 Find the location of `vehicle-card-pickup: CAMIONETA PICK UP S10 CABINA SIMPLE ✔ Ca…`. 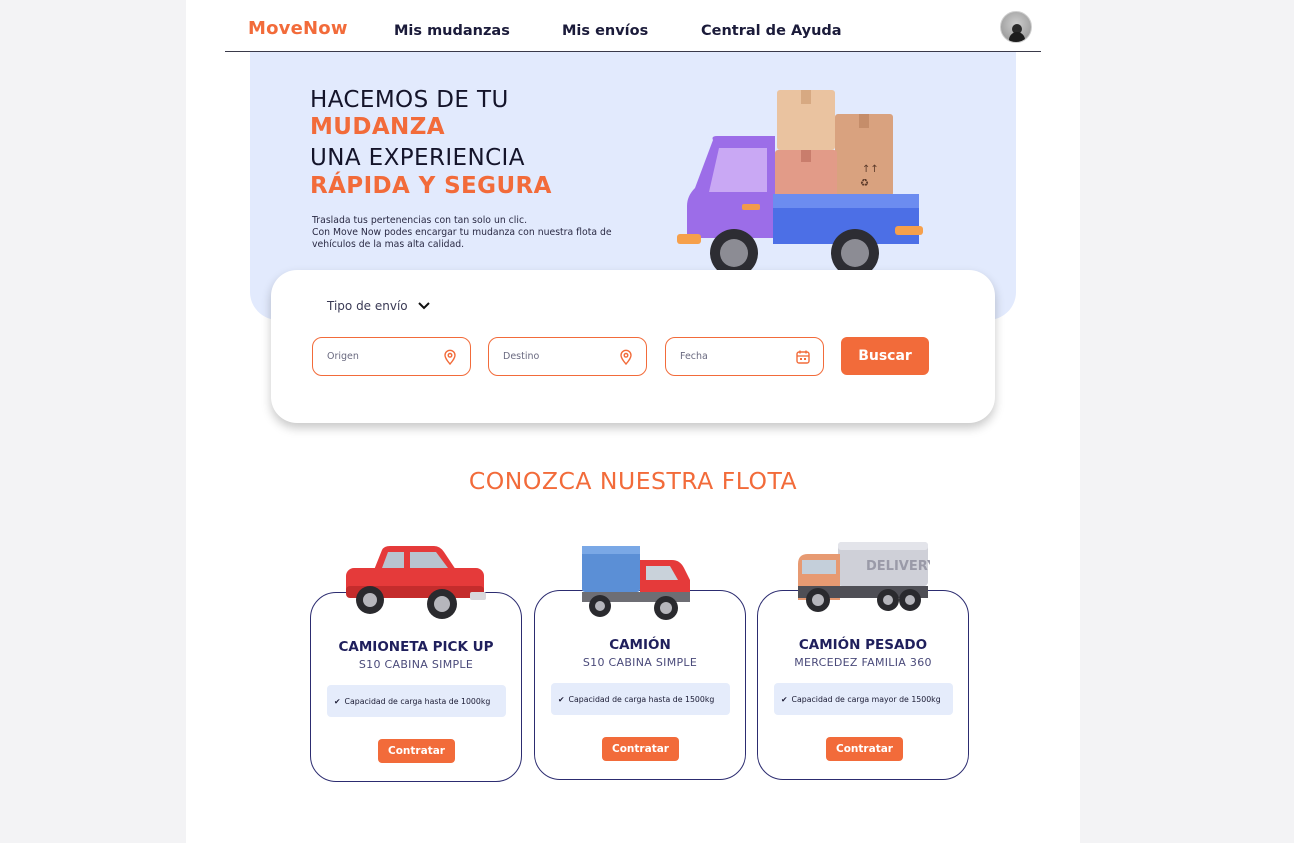

vehicle-card-pickup: CAMIONETA PICK UP S10 CABINA SIMPLE ✔ Ca… is located at coordinates (416, 687).